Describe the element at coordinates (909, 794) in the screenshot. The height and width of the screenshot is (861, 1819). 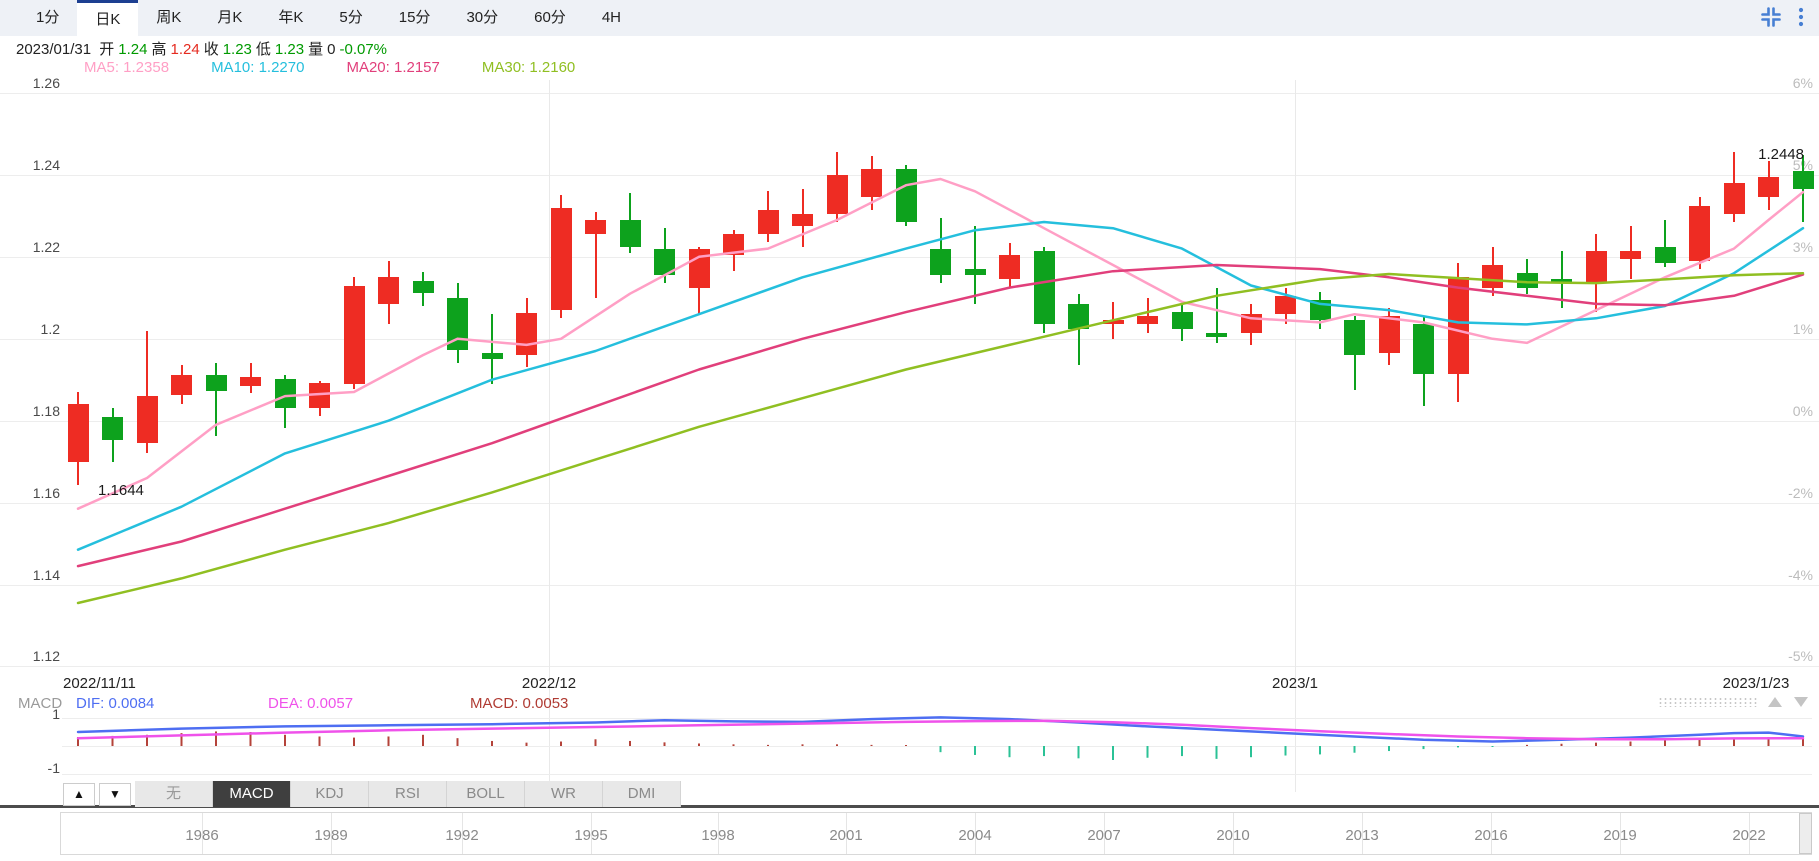
I see `indicator-bar: ▲ ▼ 无 MACD KDJ RSI BOLL WR DMI` at that location.